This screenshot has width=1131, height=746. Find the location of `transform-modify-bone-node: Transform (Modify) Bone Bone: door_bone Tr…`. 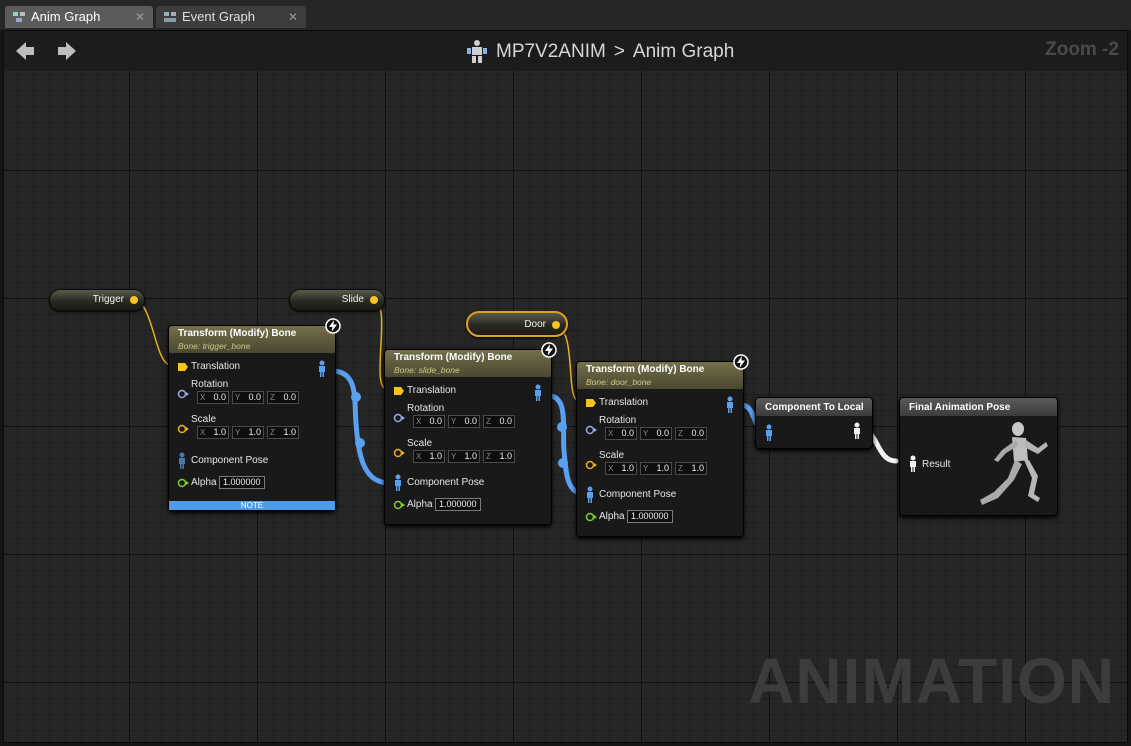

transform-modify-bone-node: Transform (Modify) Bone Bone: door_bone Tr… is located at coordinates (662, 445).